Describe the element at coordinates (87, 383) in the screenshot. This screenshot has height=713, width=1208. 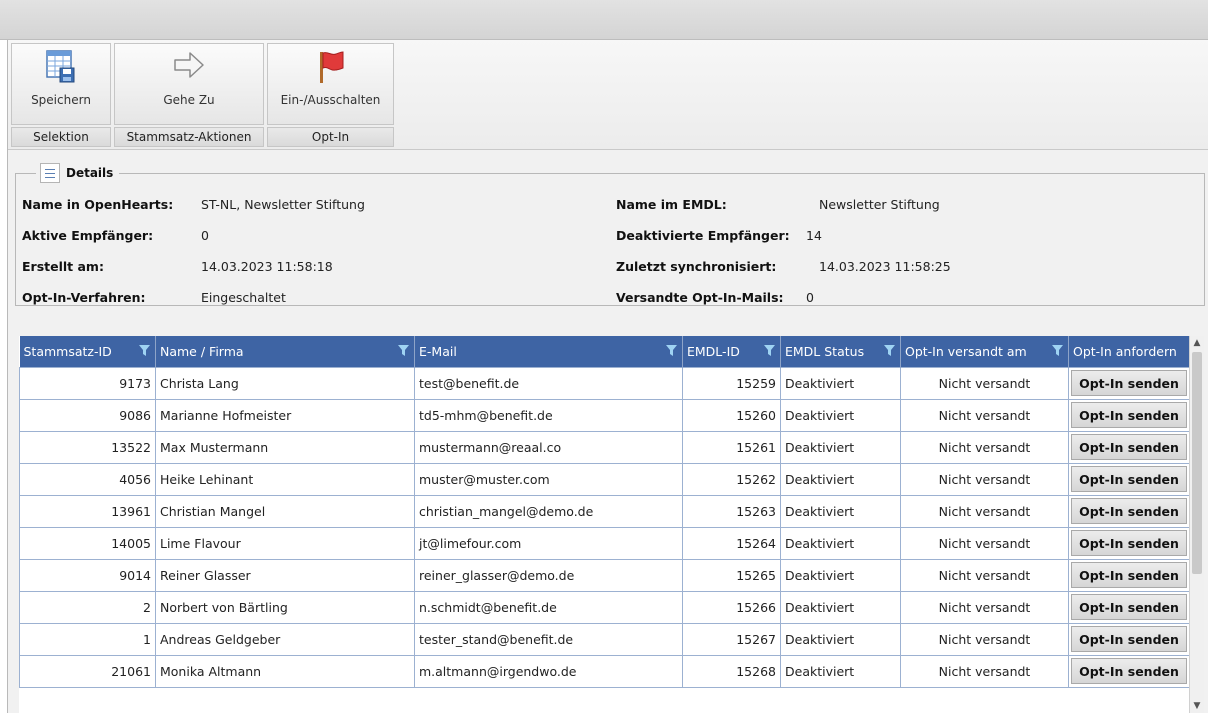
I see `cell-stammsatz-id: 9173` at that location.